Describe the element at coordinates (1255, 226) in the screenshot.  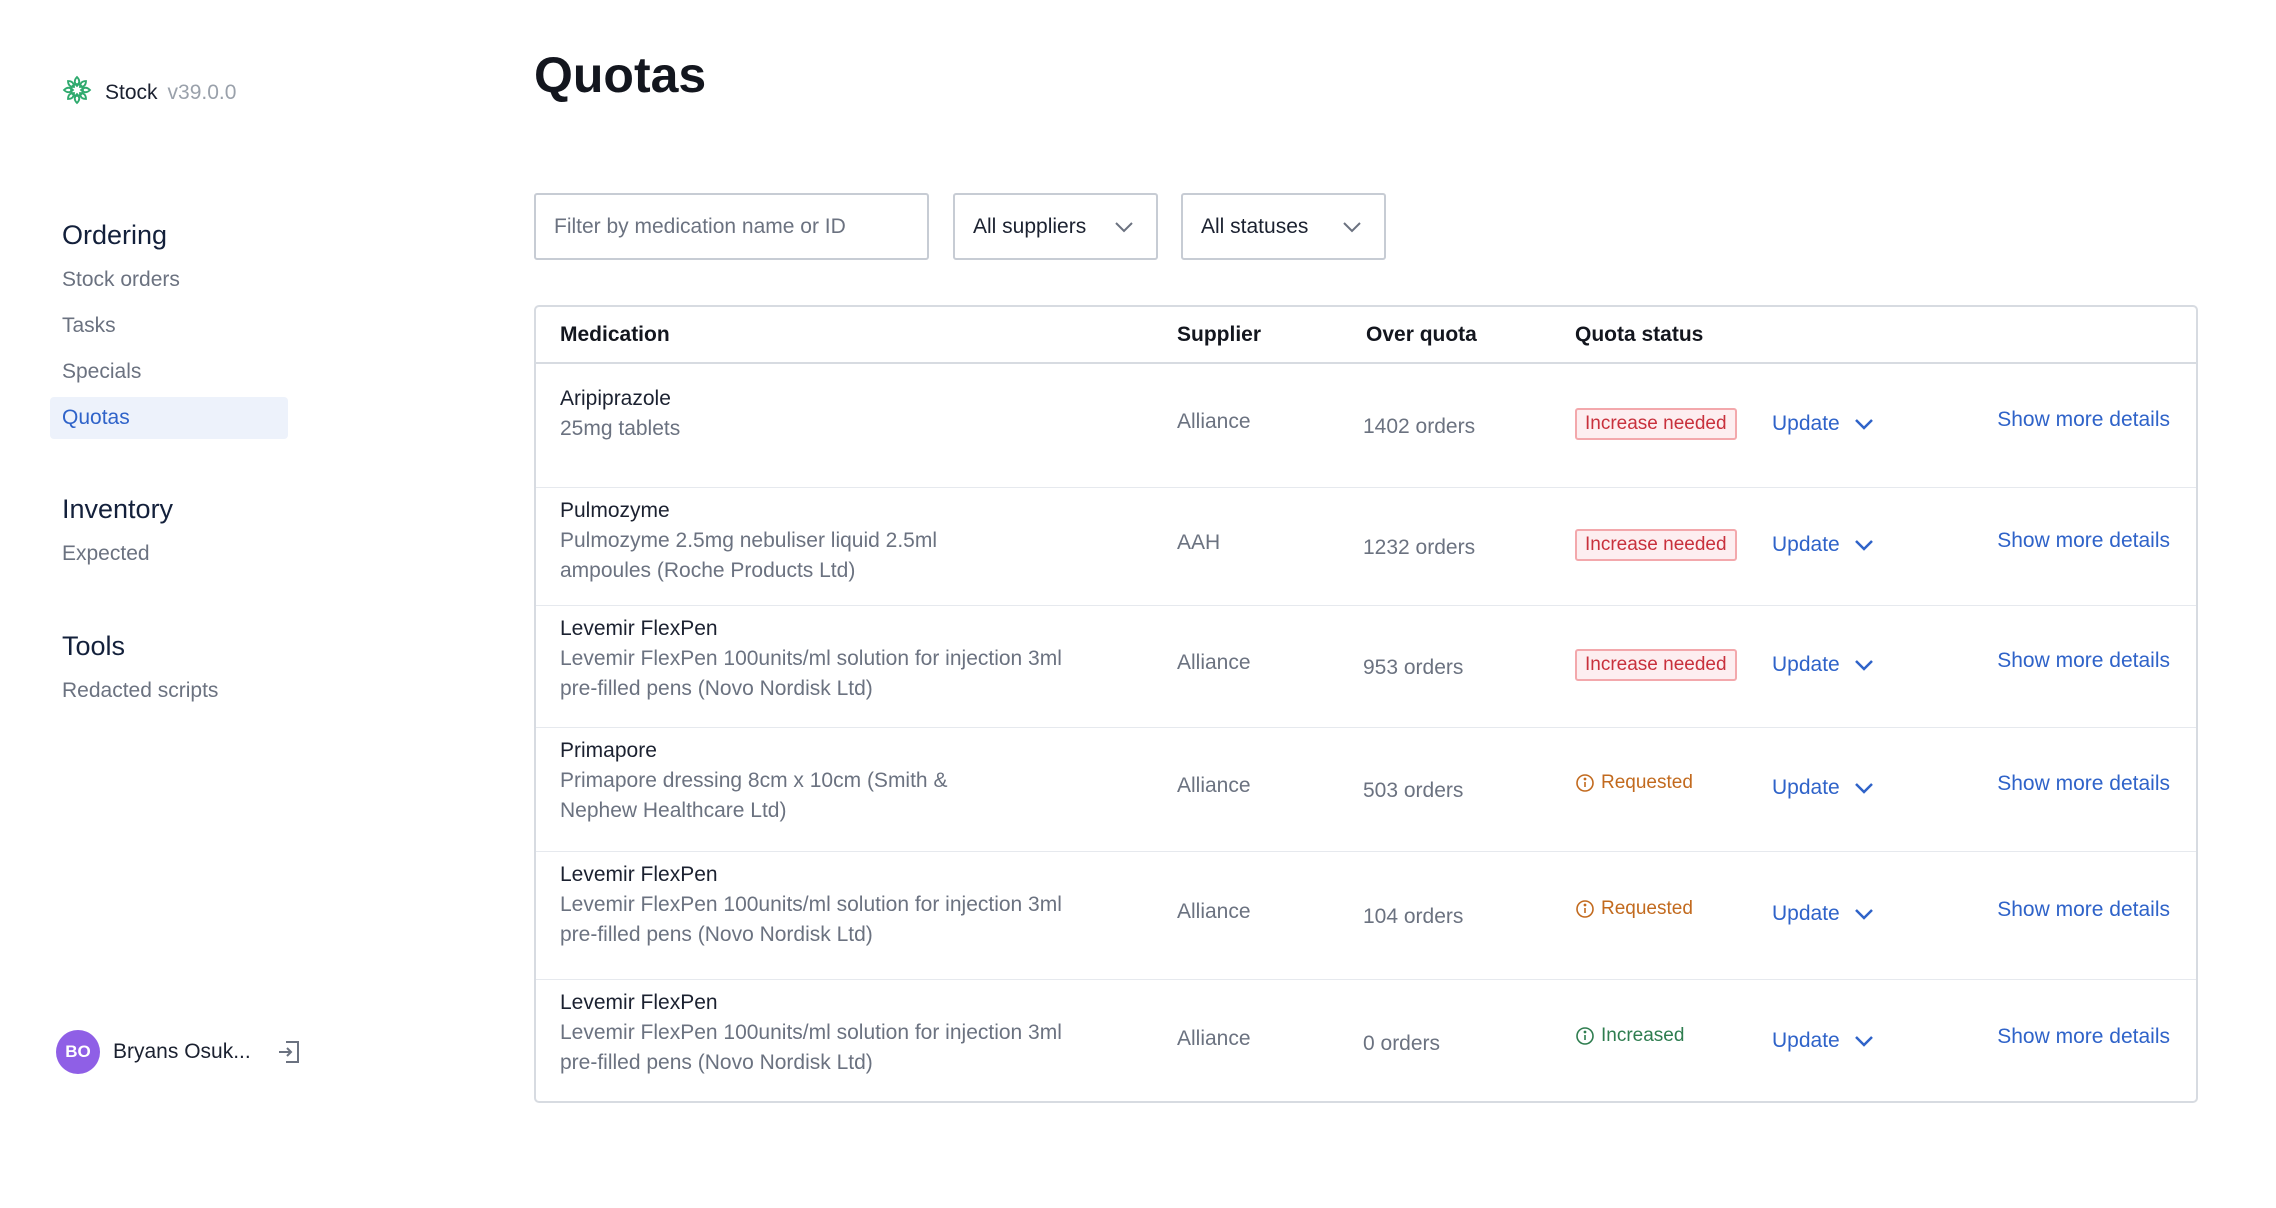
I see `status-select-value: All statuses` at that location.